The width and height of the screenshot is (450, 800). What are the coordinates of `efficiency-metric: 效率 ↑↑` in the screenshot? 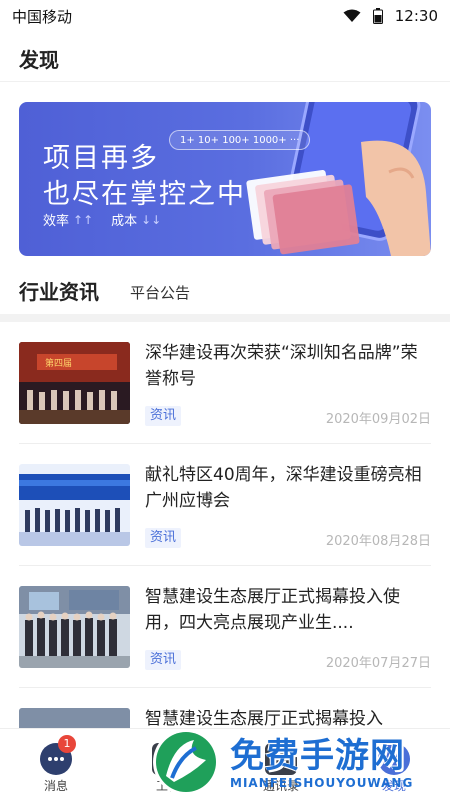 It's located at (68, 220).